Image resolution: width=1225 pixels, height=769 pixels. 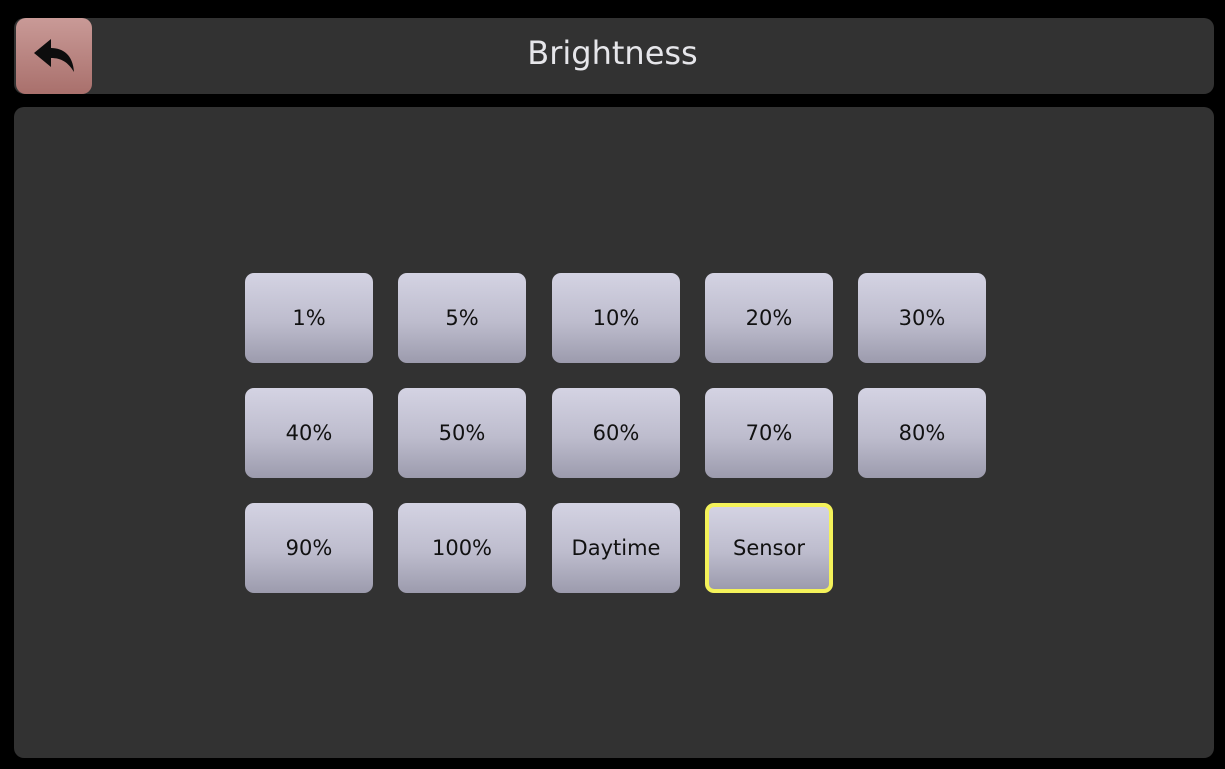 I want to click on back-arrow-icon, so click(x=54, y=56).